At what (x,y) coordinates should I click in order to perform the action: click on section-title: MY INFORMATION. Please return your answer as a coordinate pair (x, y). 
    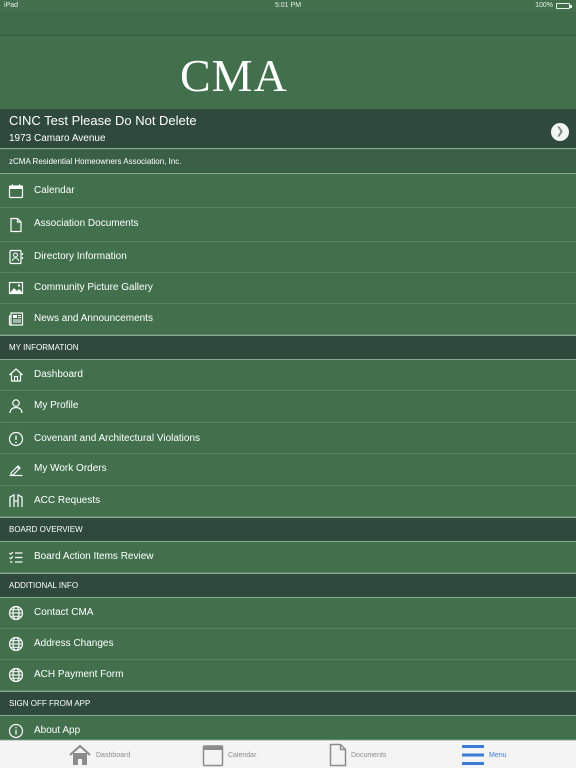
    Looking at the image, I should click on (44, 347).